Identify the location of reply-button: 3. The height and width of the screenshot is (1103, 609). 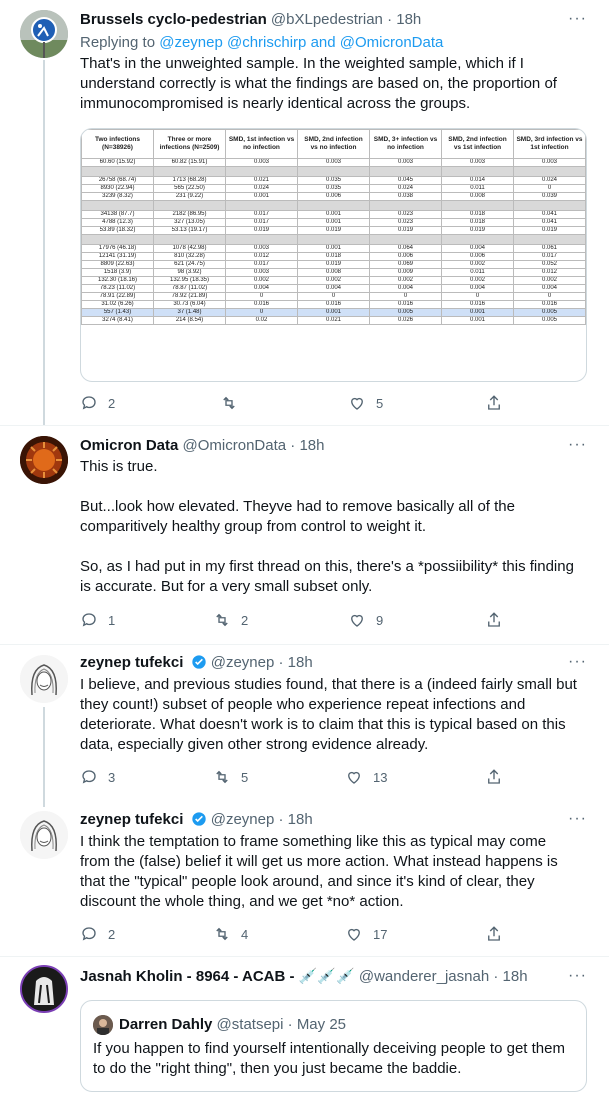
(97, 777).